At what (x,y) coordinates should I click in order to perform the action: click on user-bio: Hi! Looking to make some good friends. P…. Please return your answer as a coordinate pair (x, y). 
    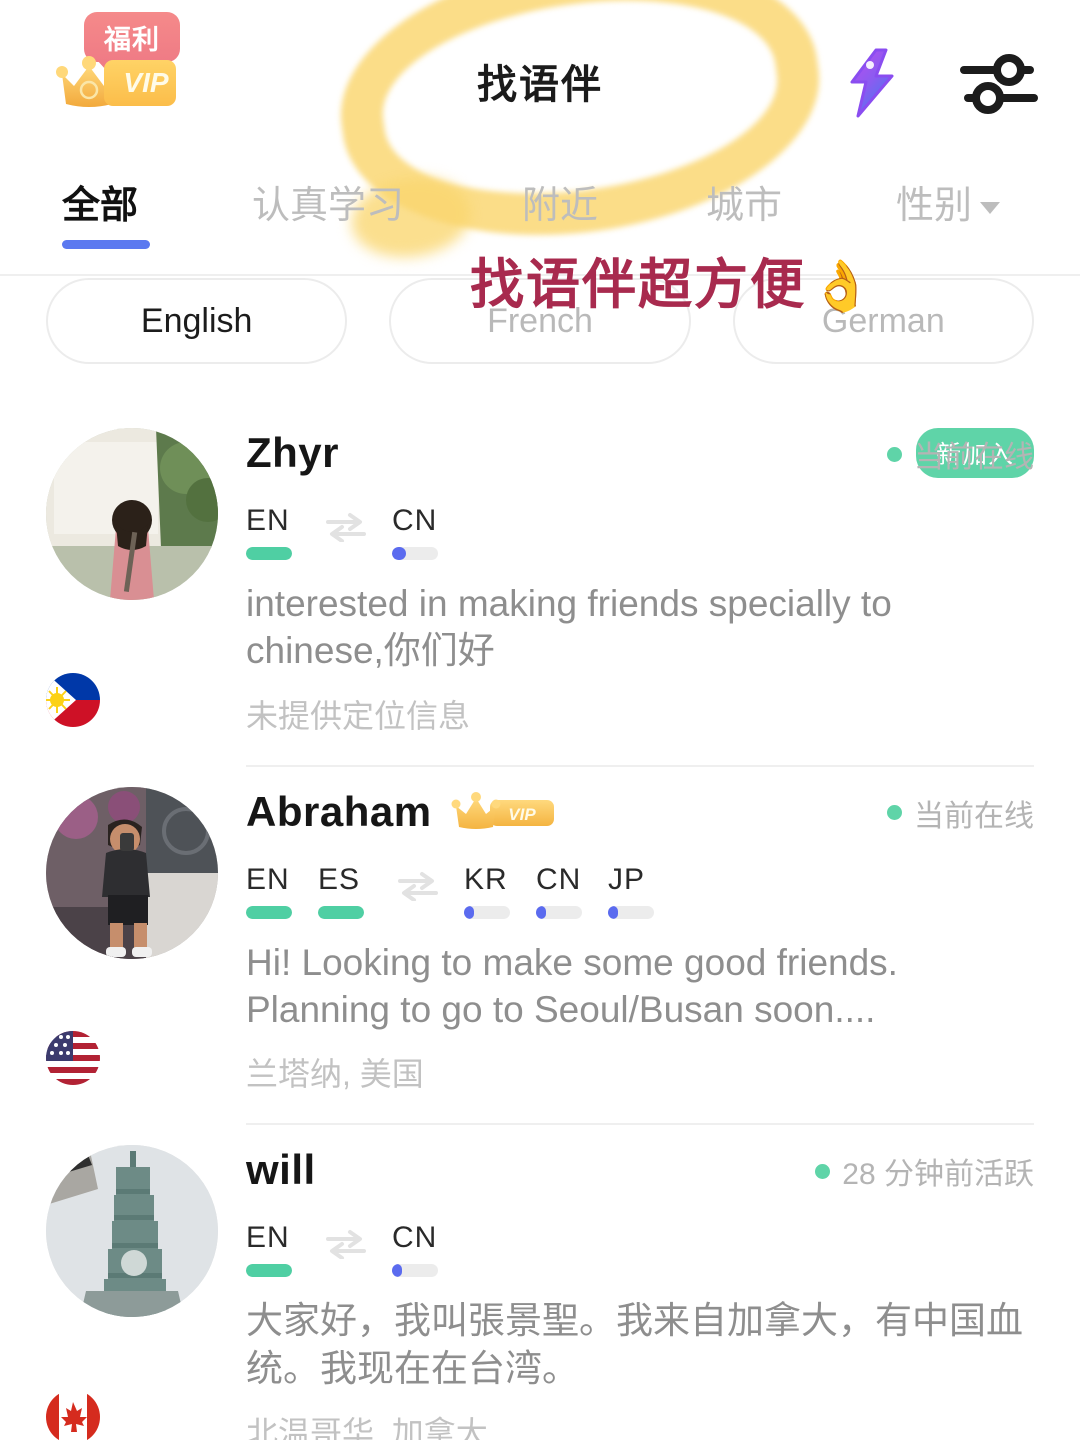
    Looking at the image, I should click on (572, 986).